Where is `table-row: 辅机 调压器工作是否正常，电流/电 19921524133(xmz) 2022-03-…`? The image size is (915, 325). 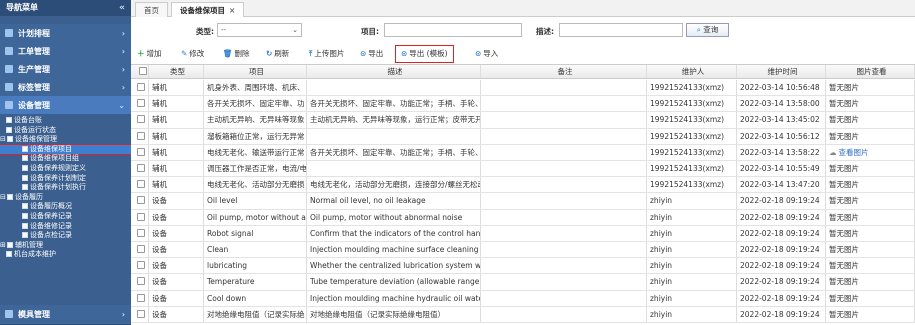
table-row: 辅机 调压器工作是否正常，电流/电 19921524133(xmz) 2022-03-… is located at coordinates (523, 169).